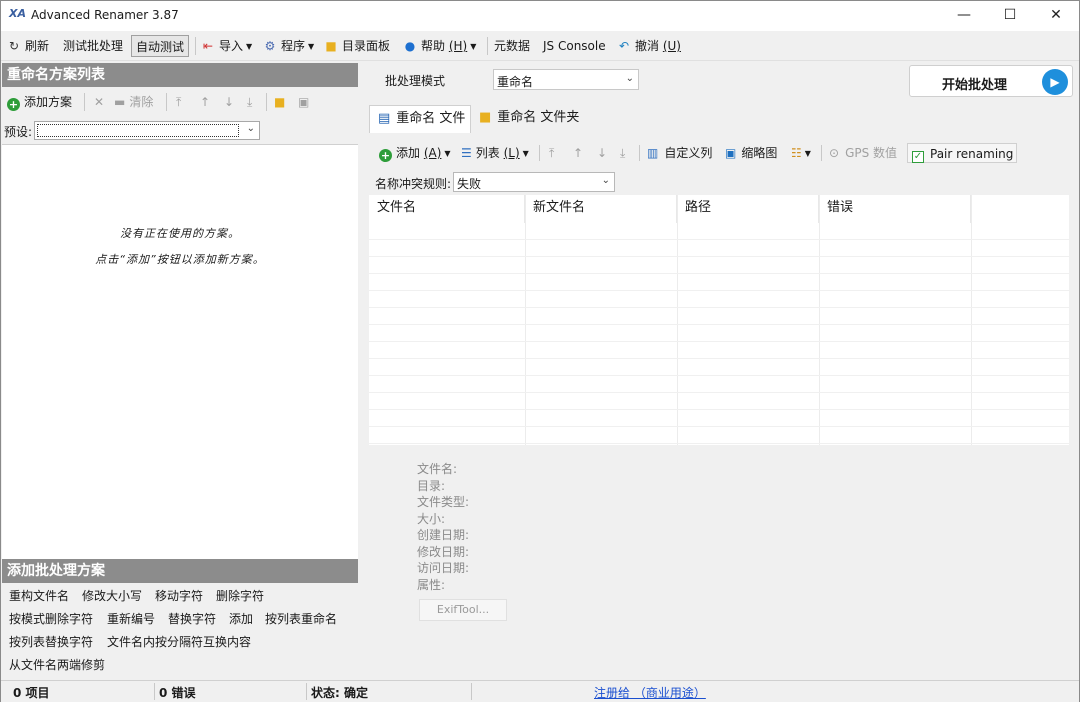 This screenshot has width=1080, height=702. I want to click on column-header-filename: 文件名, so click(447, 209).